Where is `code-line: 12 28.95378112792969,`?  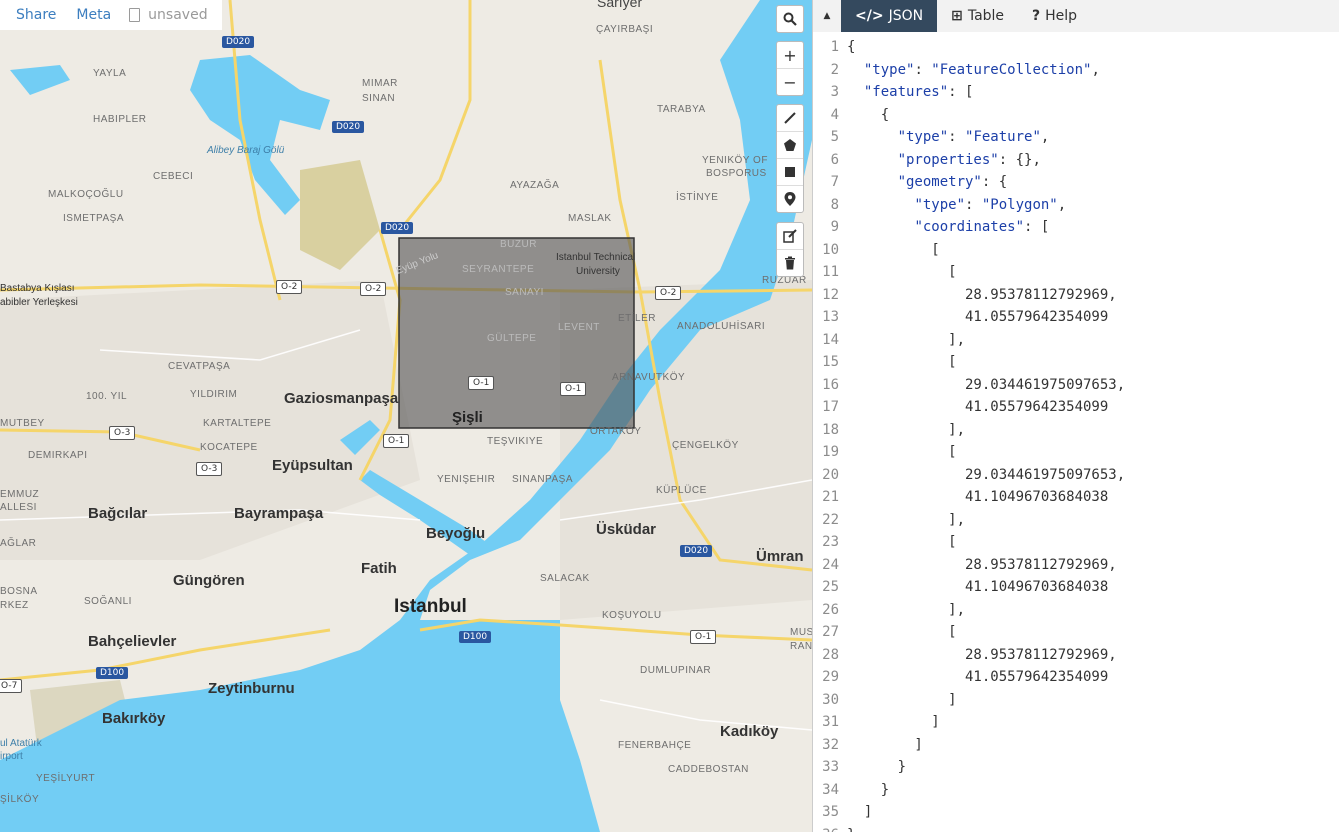 code-line: 12 28.95378112792969, is located at coordinates (1076, 295).